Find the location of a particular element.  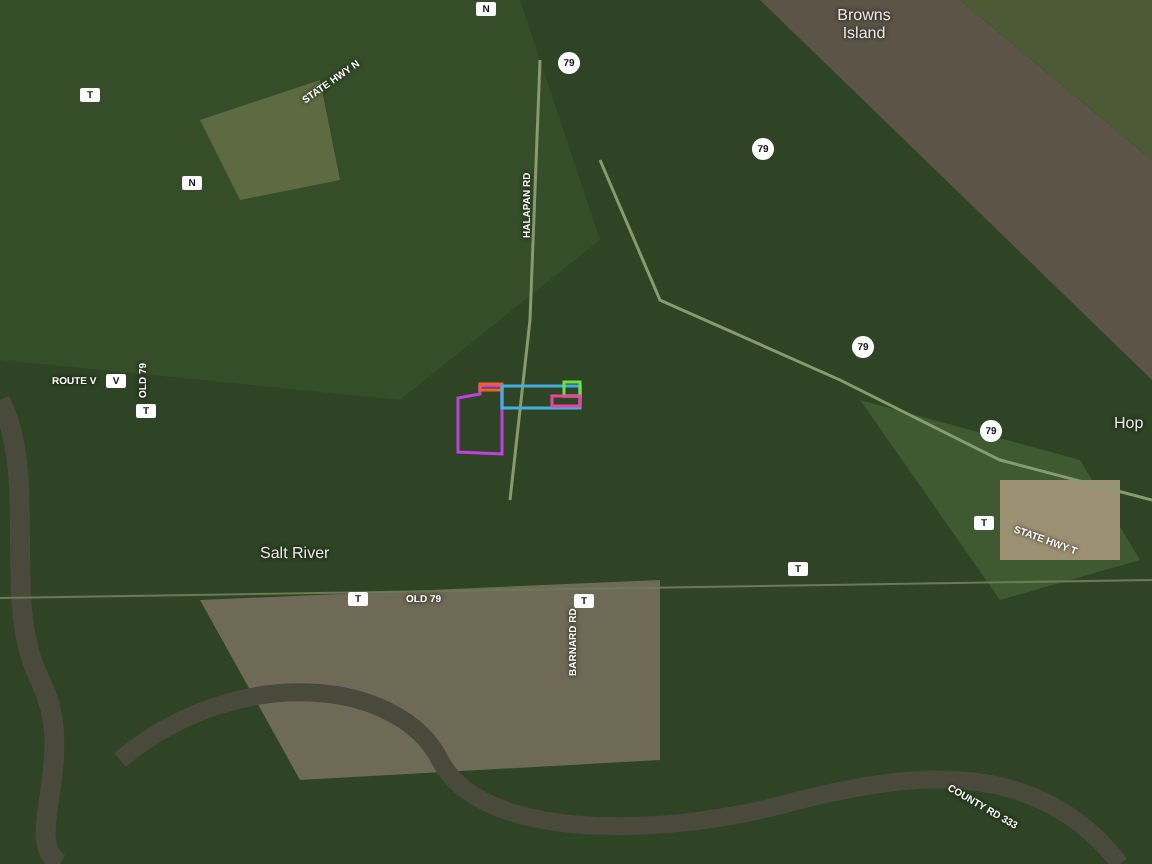

place-label: Browns Island is located at coordinates (864, 26).